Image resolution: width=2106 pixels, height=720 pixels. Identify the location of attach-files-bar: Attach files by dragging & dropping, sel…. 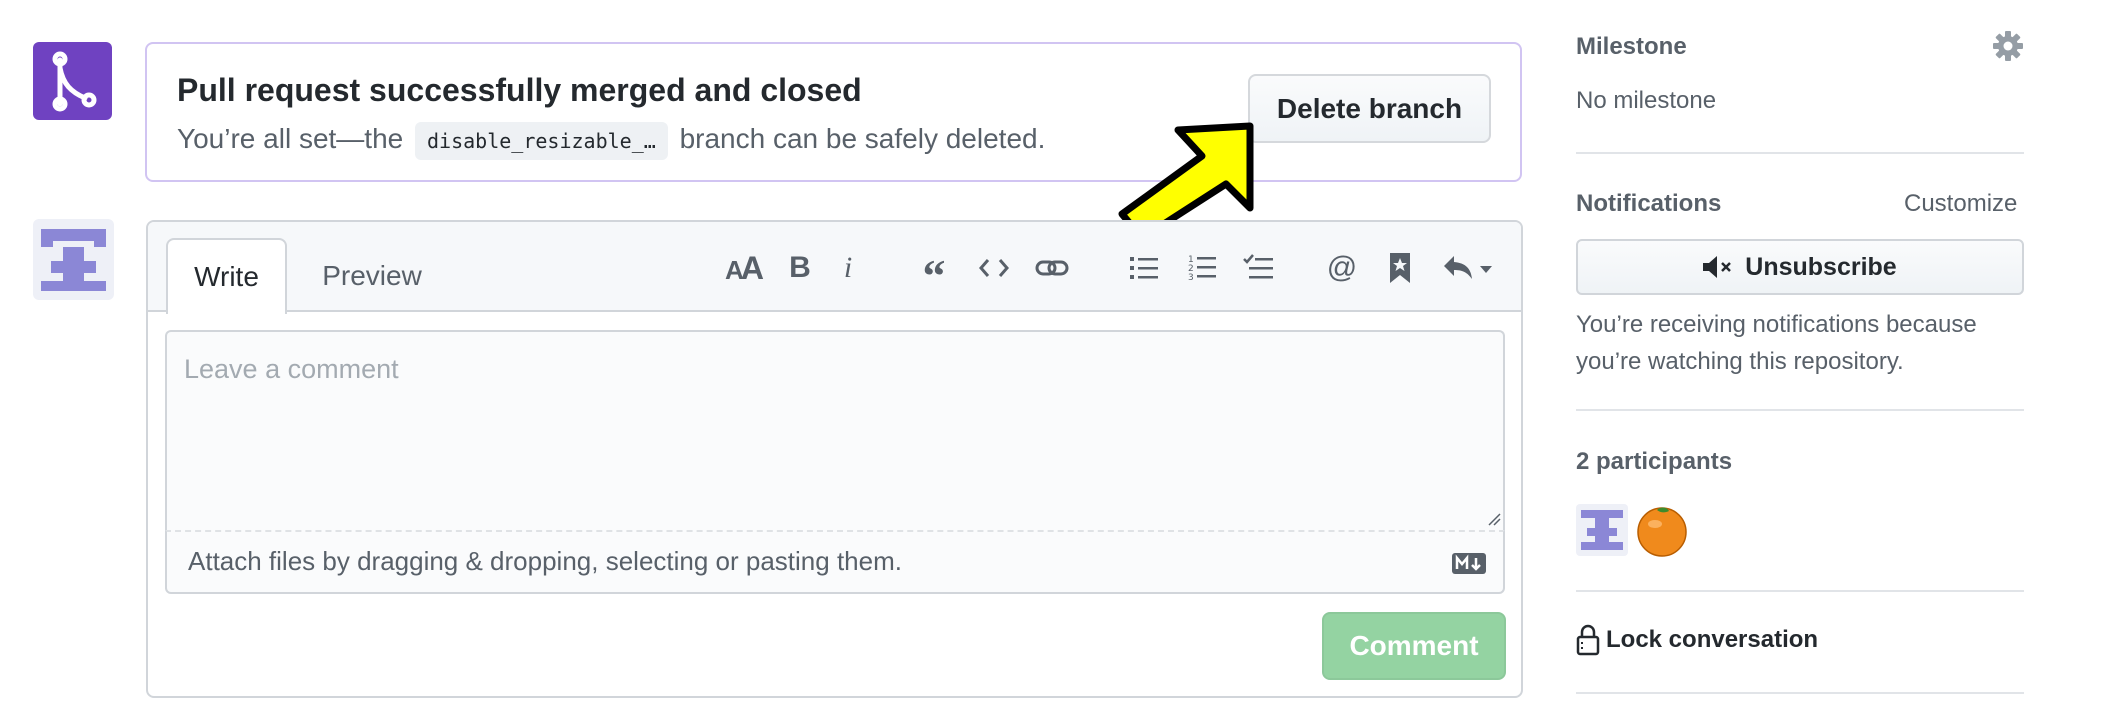
(835, 562).